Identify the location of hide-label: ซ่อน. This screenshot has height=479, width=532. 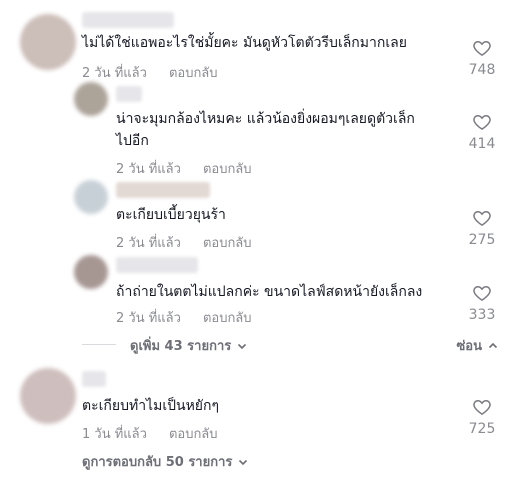
(469, 346).